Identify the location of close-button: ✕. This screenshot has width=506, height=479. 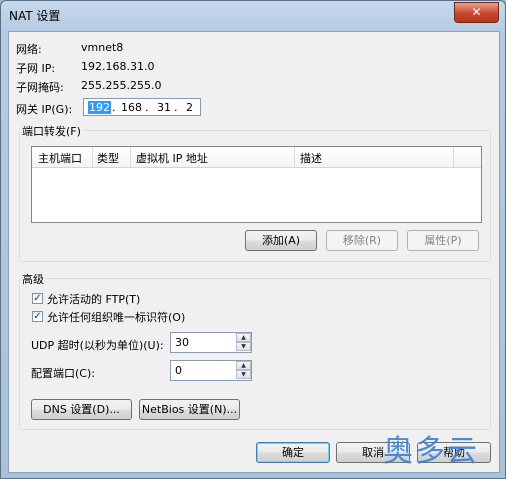
(476, 12).